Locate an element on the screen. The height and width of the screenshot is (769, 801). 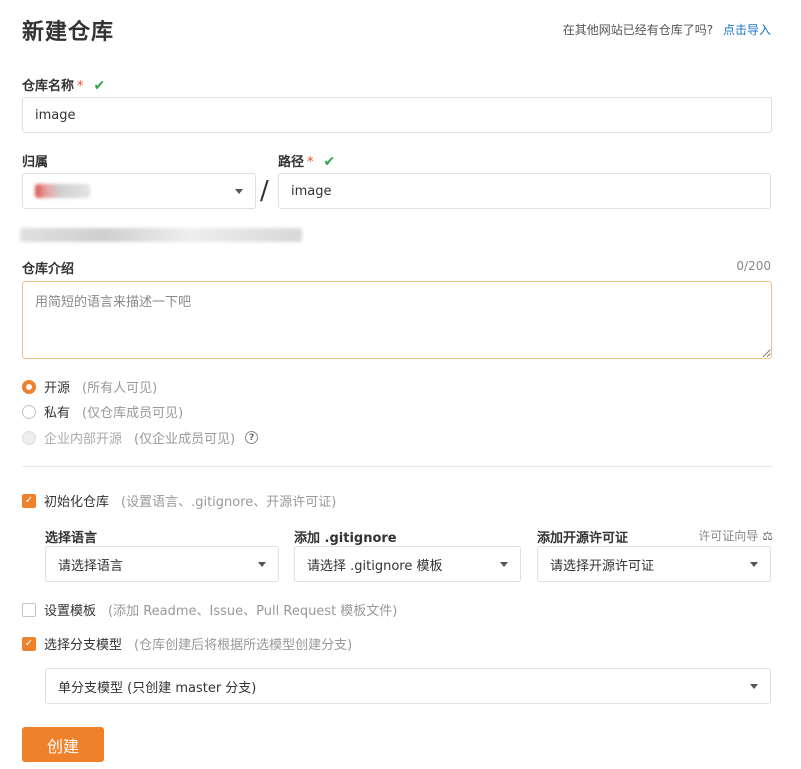
branch-model-checkbox-row: ✓ 选择分支模型 (仓库创建后将根据所选模型创建分支) is located at coordinates (187, 643).